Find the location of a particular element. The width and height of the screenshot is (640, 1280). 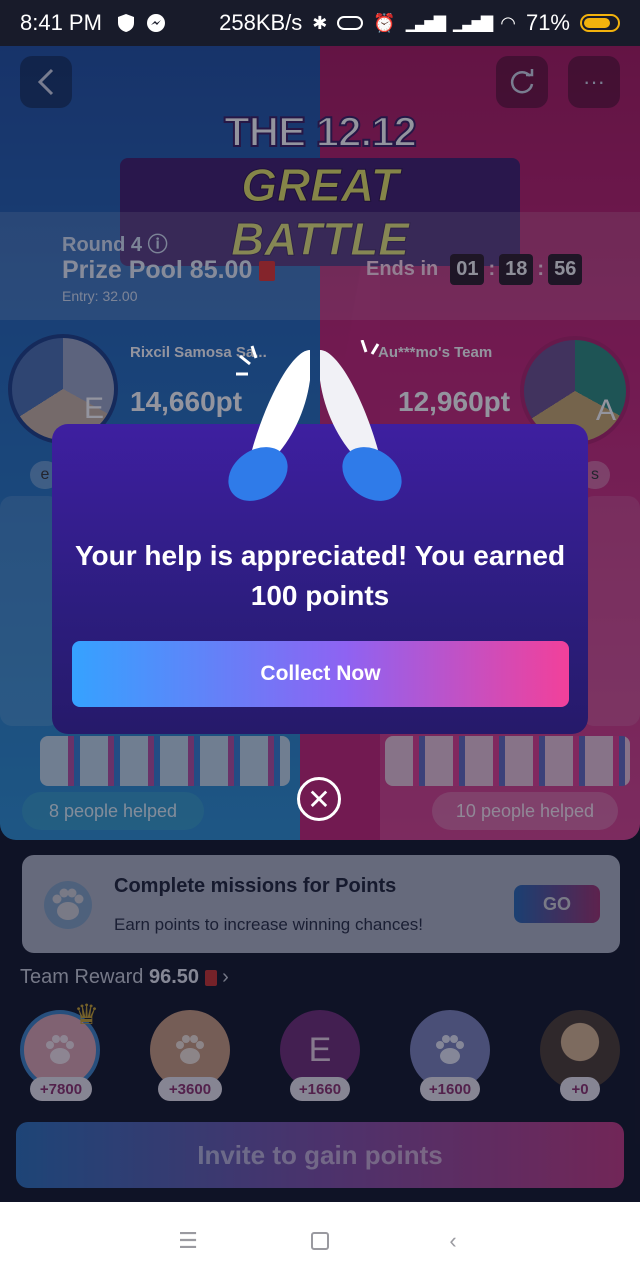

close-icon: ✕ is located at coordinates (319, 799).